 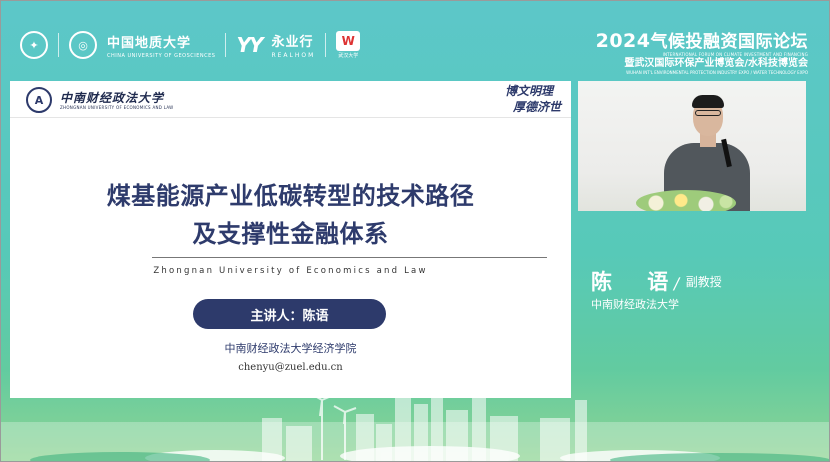 What do you see at coordinates (349, 257) in the screenshot?
I see `title-divider` at bounding box center [349, 257].